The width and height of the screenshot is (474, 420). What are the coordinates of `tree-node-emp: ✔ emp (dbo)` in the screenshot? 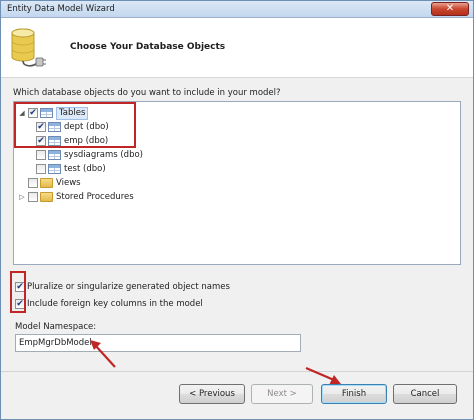 It's located at (72, 141).